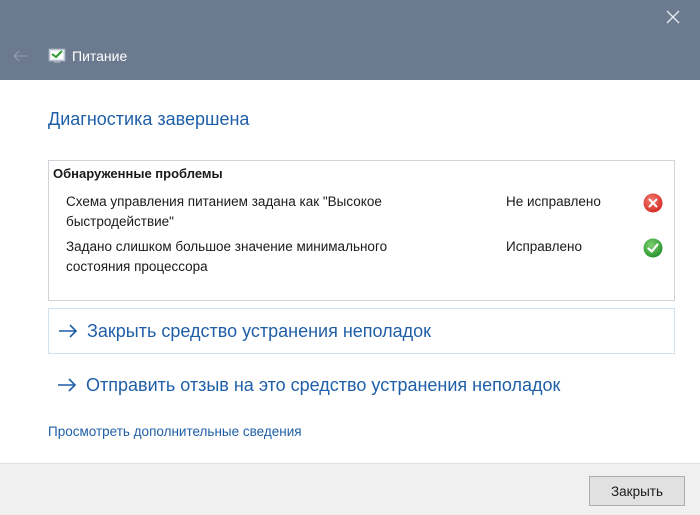  I want to click on problem-description-line: быстродействие", so click(120, 221).